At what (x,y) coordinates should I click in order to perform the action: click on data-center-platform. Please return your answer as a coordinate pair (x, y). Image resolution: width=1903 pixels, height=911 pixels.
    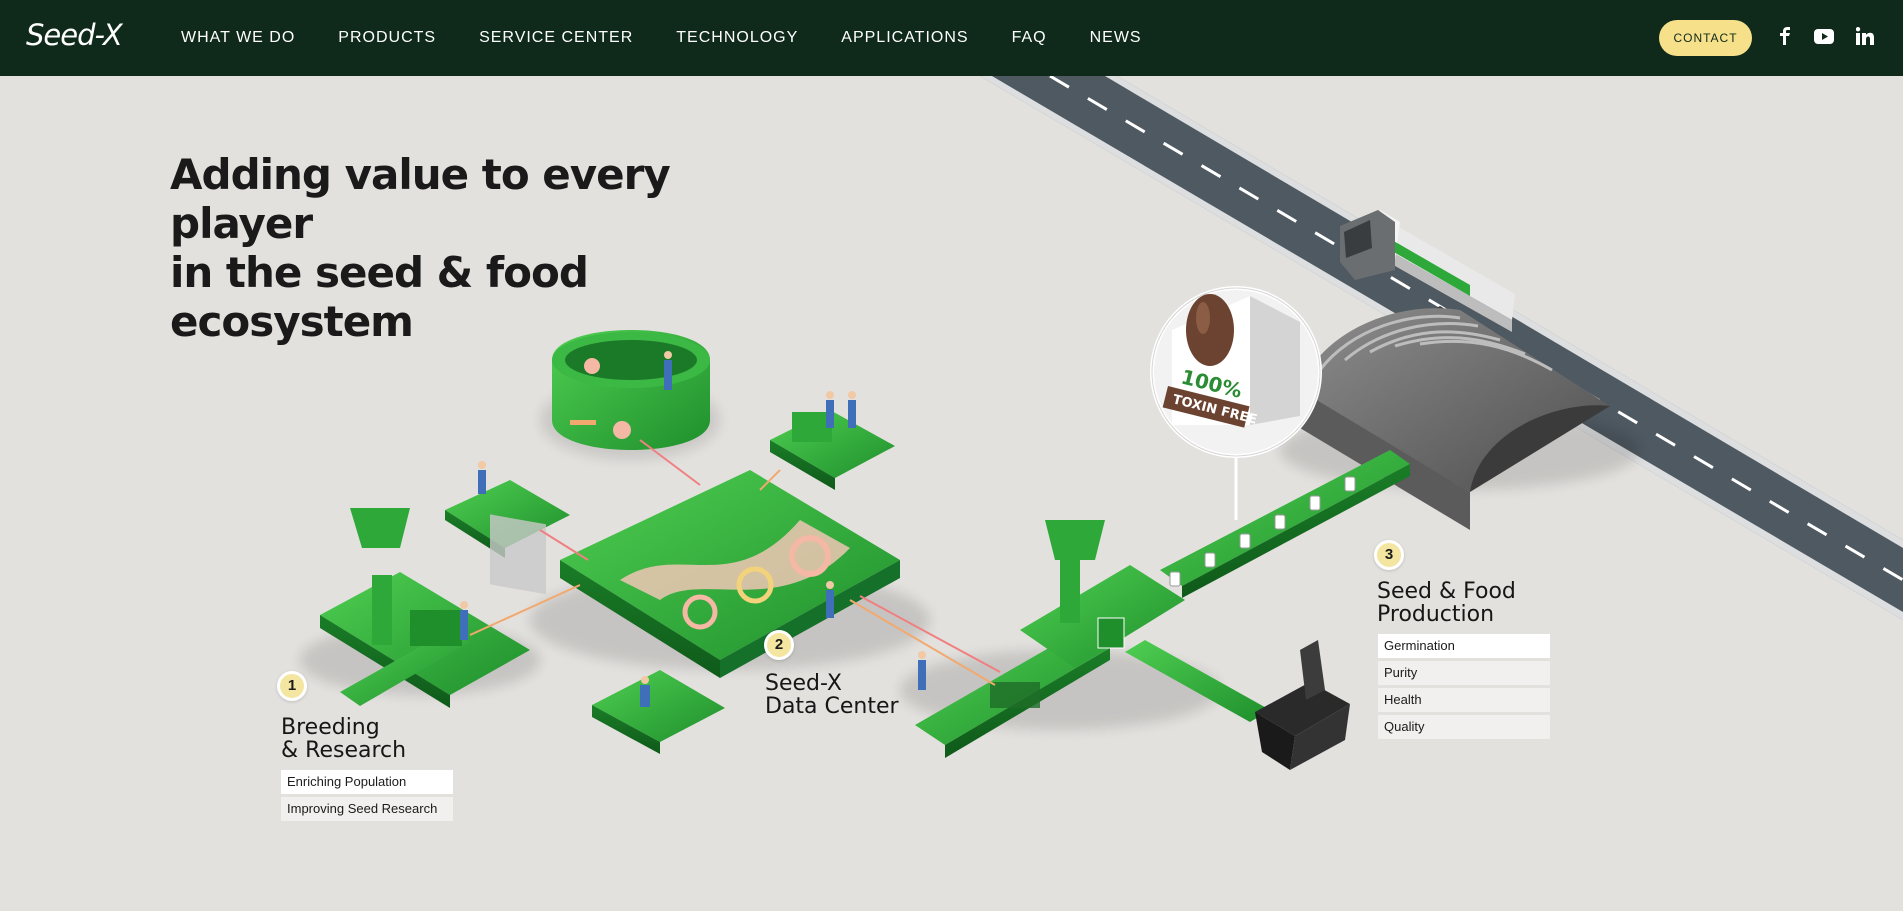
    Looking at the image, I should click on (730, 574).